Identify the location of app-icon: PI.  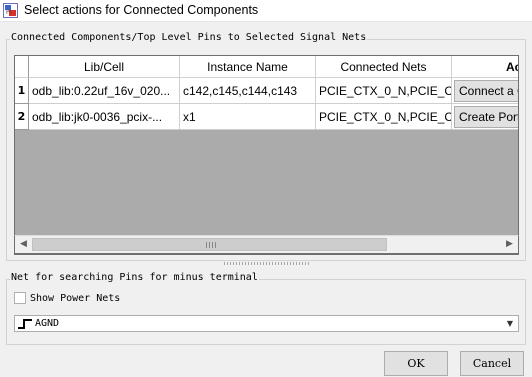
(10, 10).